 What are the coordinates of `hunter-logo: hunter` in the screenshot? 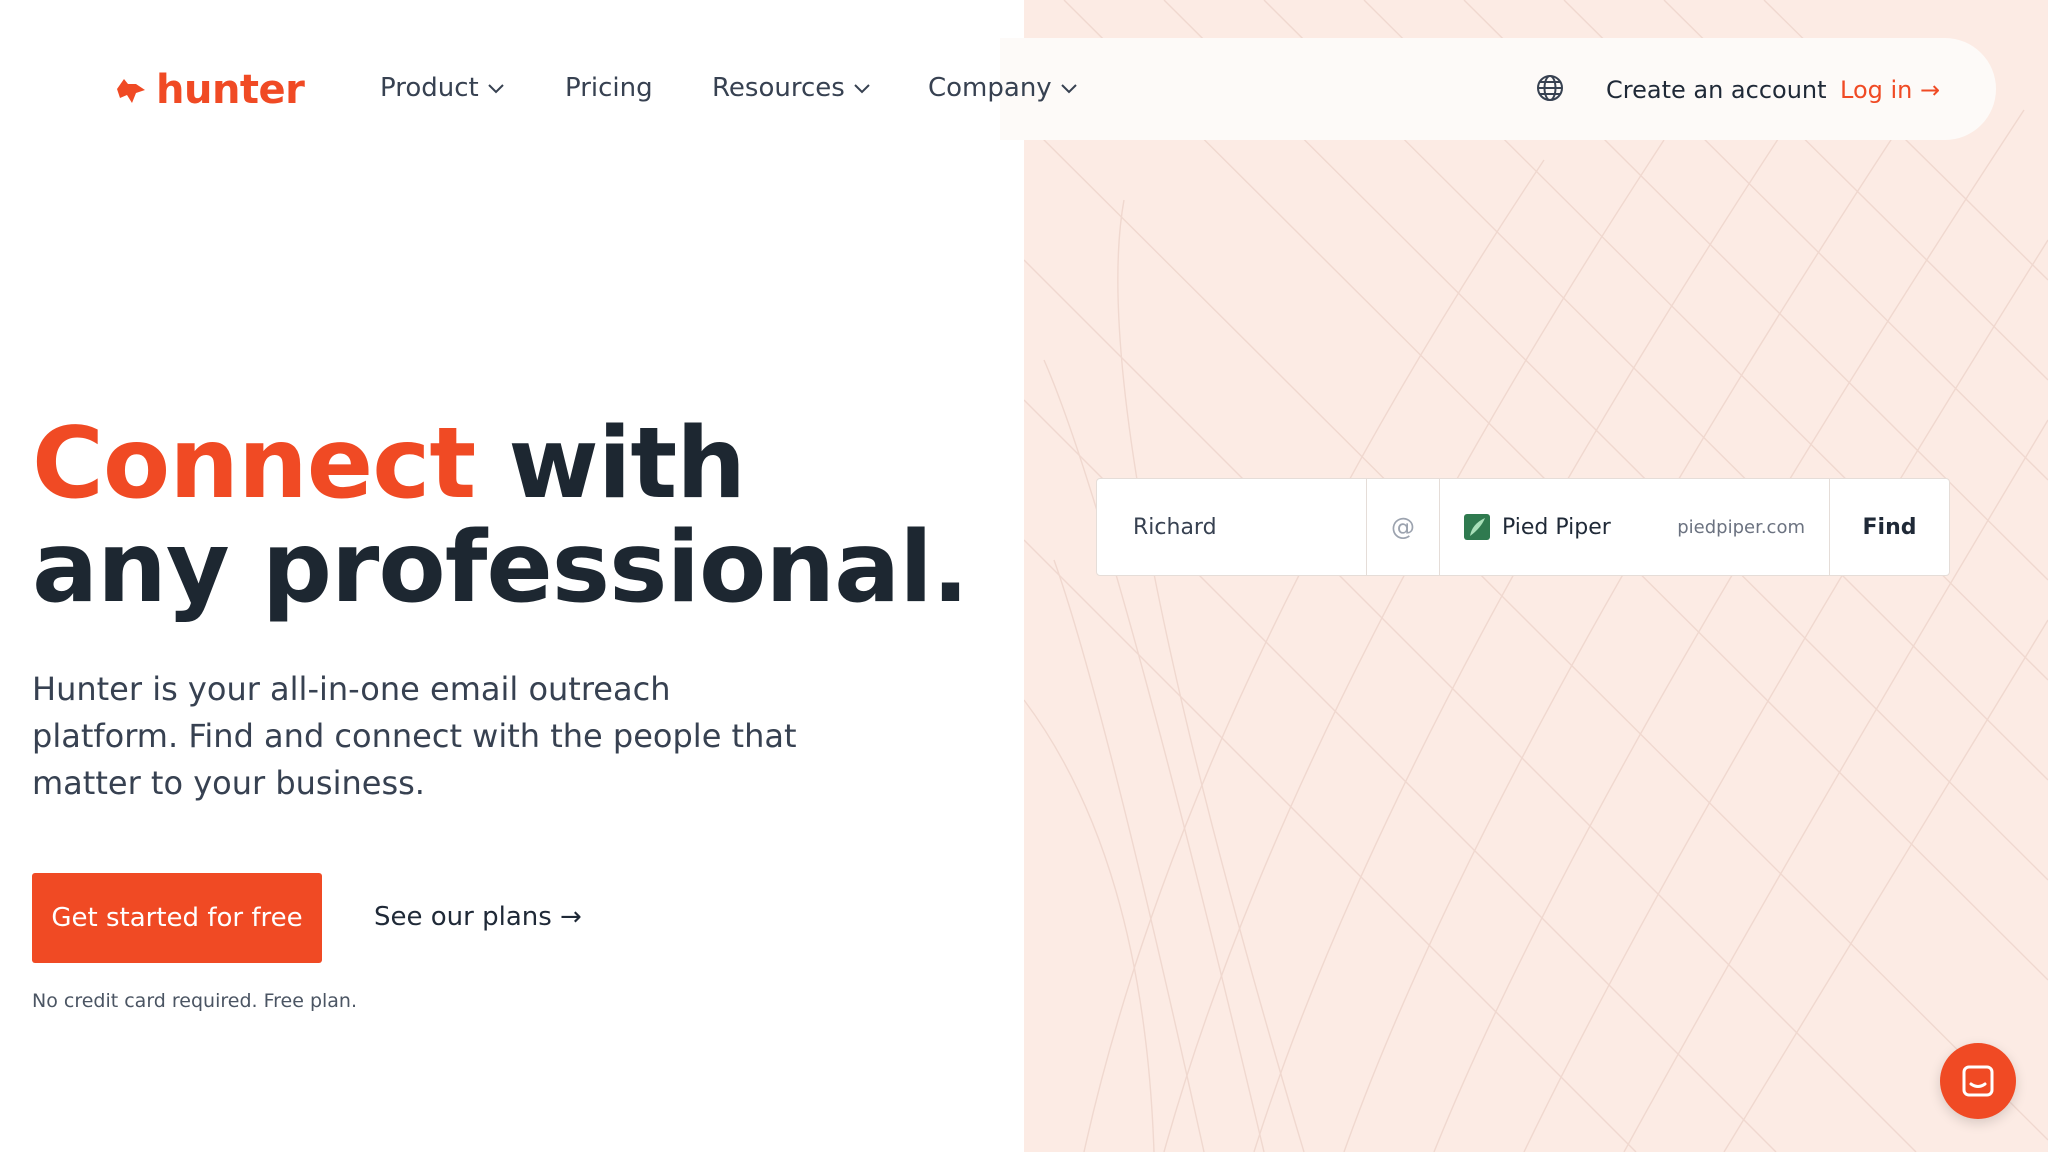 It's located at (209, 90).